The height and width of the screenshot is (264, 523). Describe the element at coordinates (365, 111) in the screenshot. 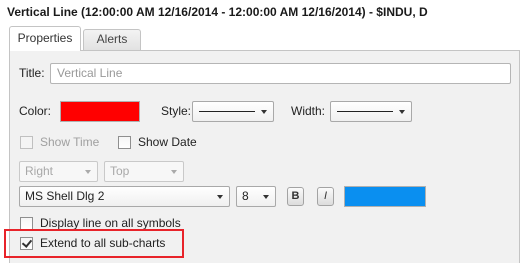

I see `line-width-sample` at that location.